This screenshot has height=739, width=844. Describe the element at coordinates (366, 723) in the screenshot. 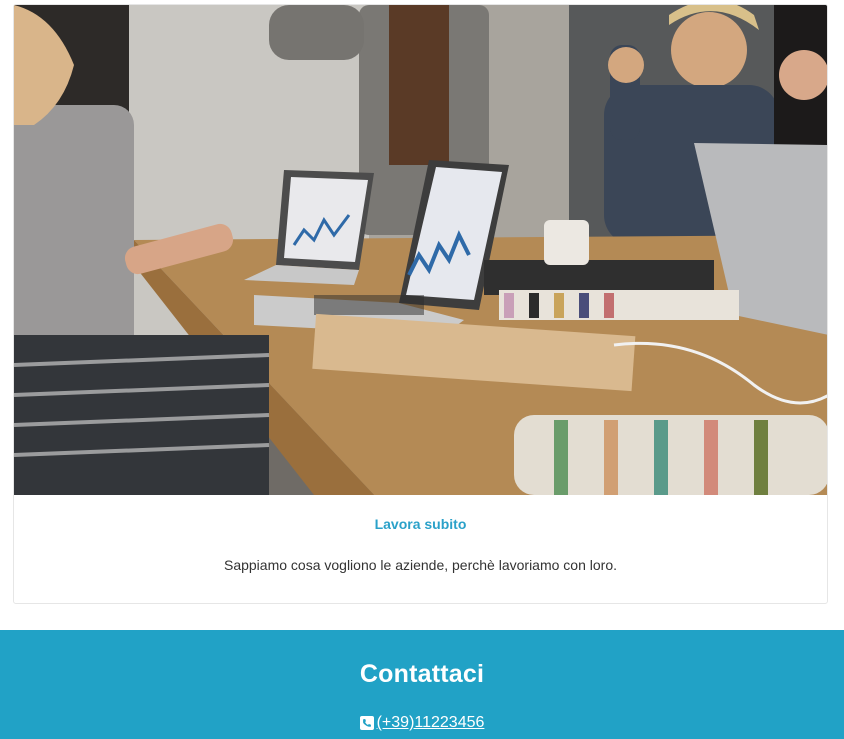

I see `phone-square-icon` at that location.